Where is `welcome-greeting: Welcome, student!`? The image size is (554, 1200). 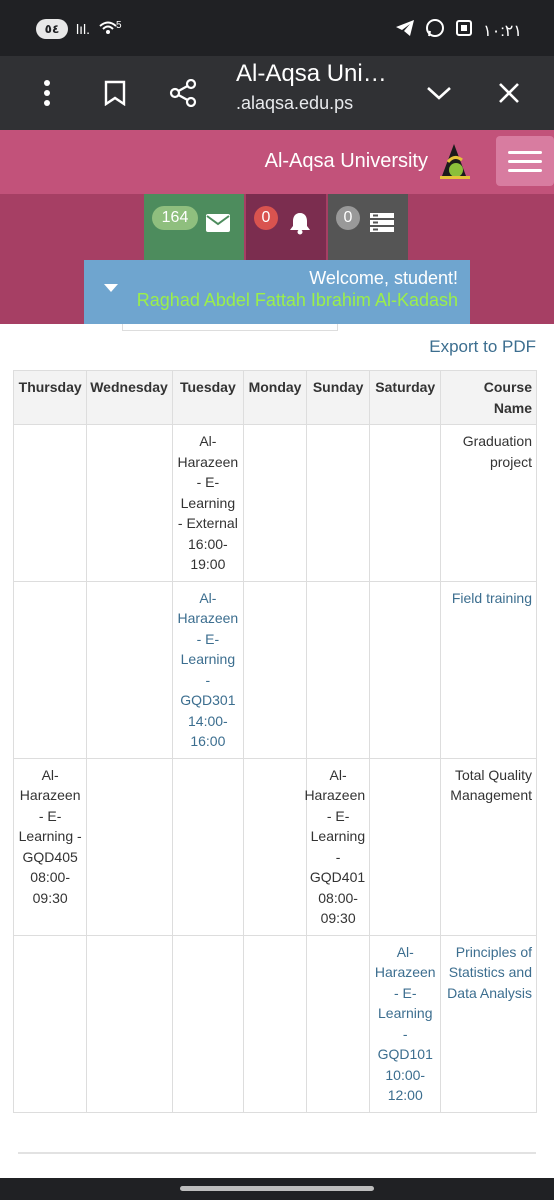
welcome-greeting: Welcome, student! is located at coordinates (383, 278).